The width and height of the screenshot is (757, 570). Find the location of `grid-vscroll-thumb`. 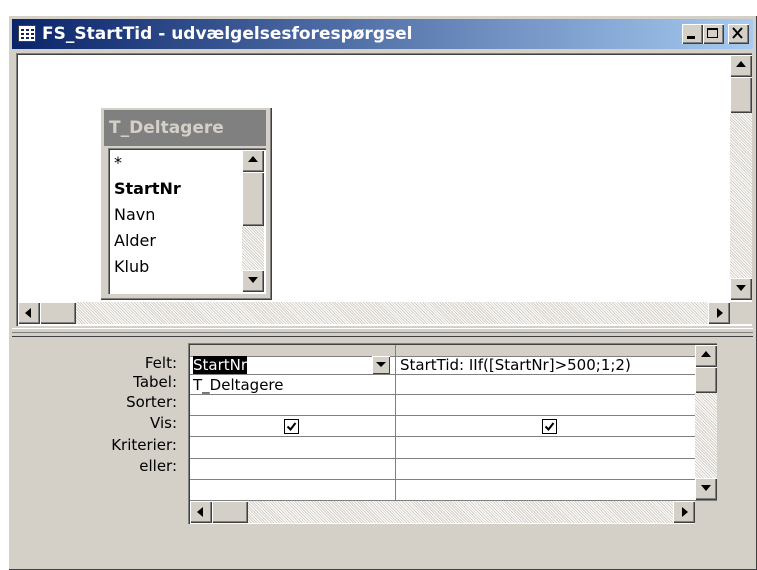

grid-vscroll-thumb is located at coordinates (706, 380).